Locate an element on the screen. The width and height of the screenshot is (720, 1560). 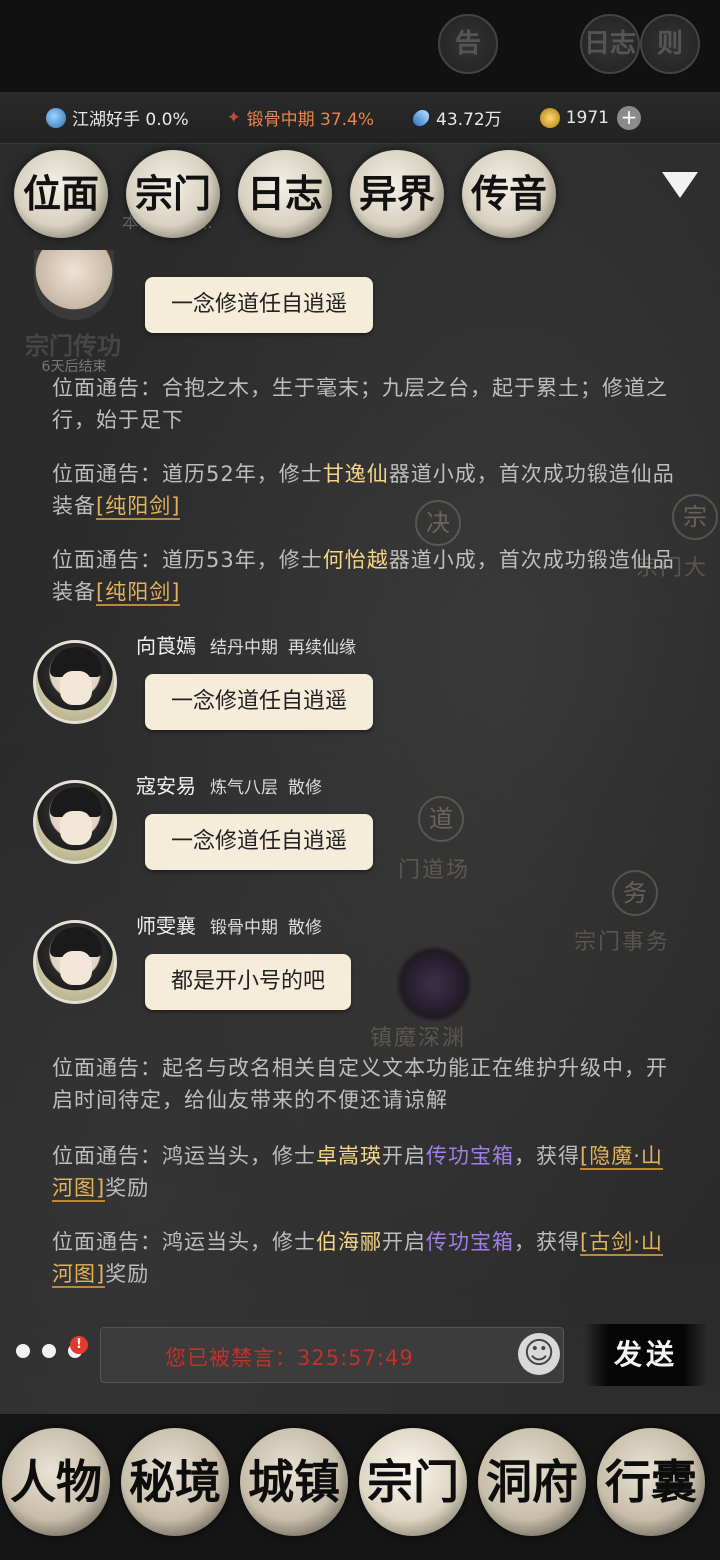
gold-stat: 1971 + is located at coordinates (590, 117).